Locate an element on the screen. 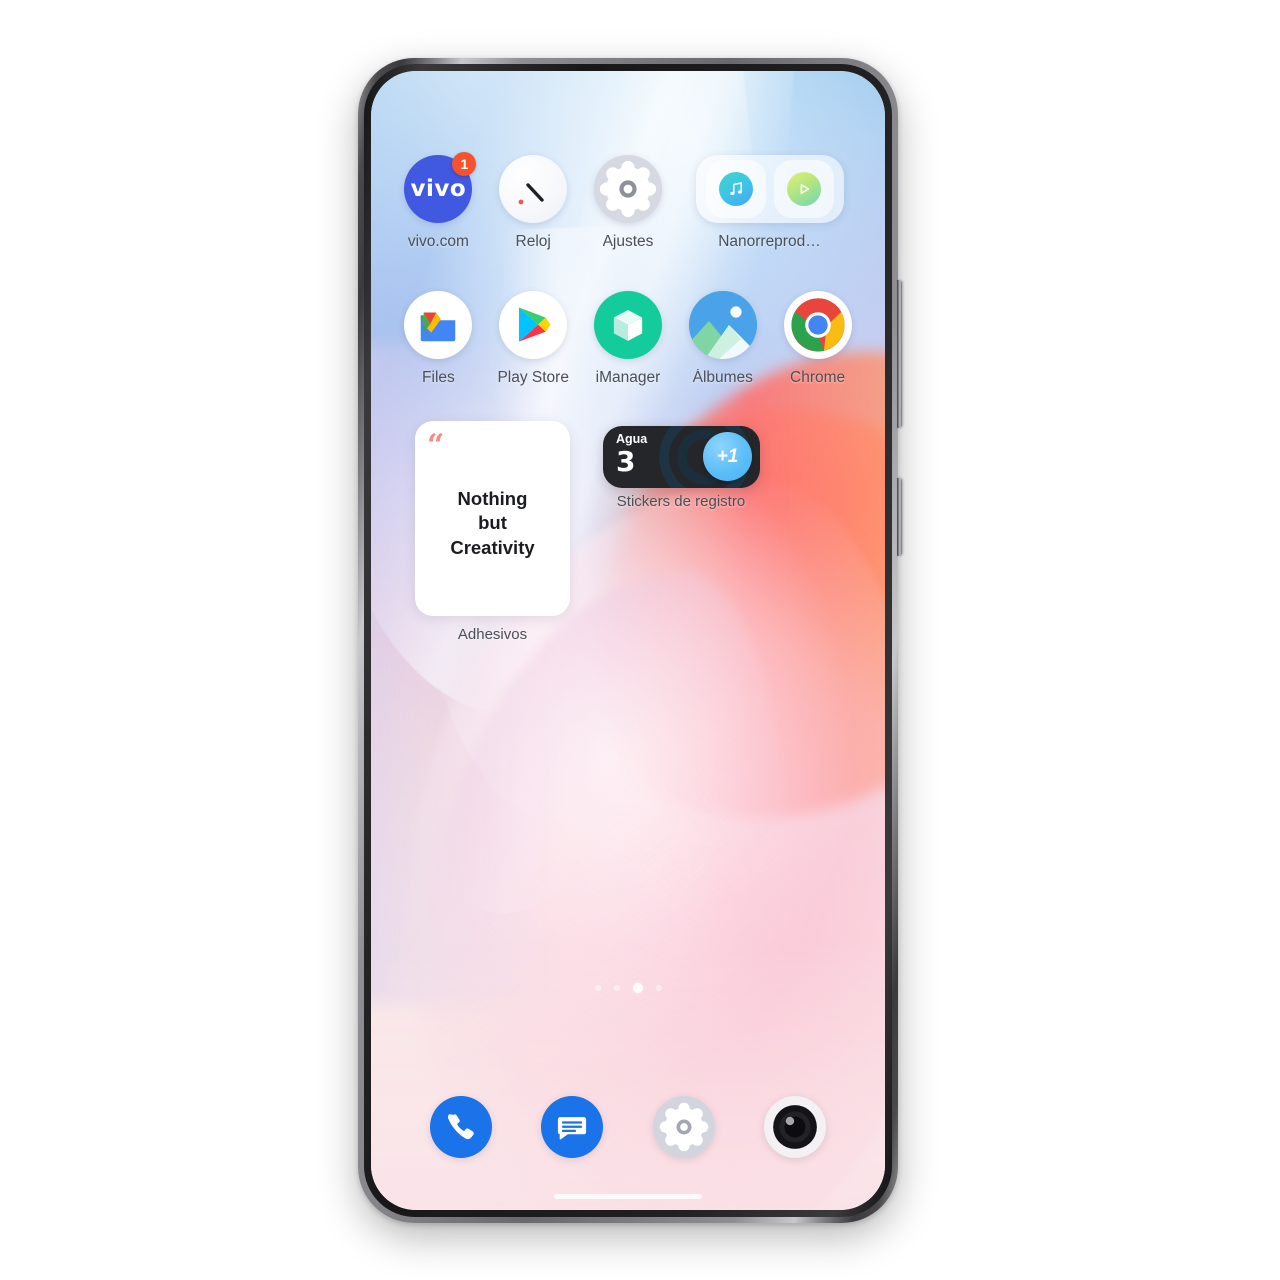 The height and width of the screenshot is (1280, 1280). app-icon-chrome: Chrome is located at coordinates (817, 338).